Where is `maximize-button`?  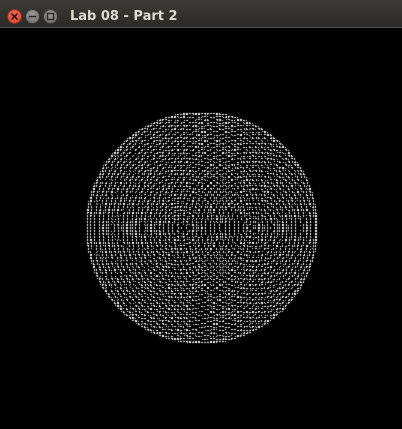
maximize-button is located at coordinates (50, 16).